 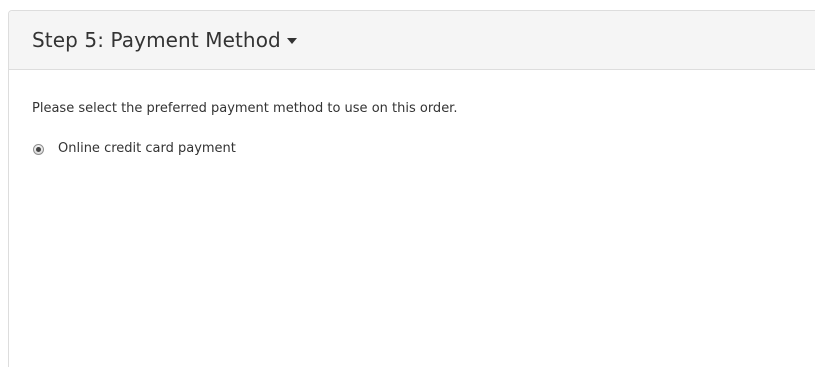 I want to click on payment-radio-button, so click(x=38, y=149).